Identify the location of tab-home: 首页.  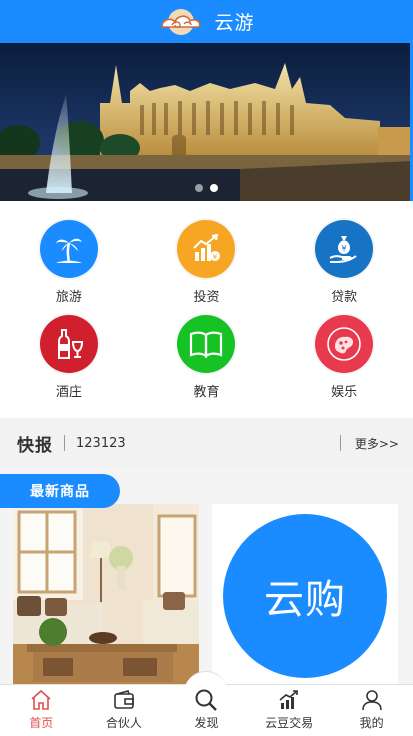
(41, 710).